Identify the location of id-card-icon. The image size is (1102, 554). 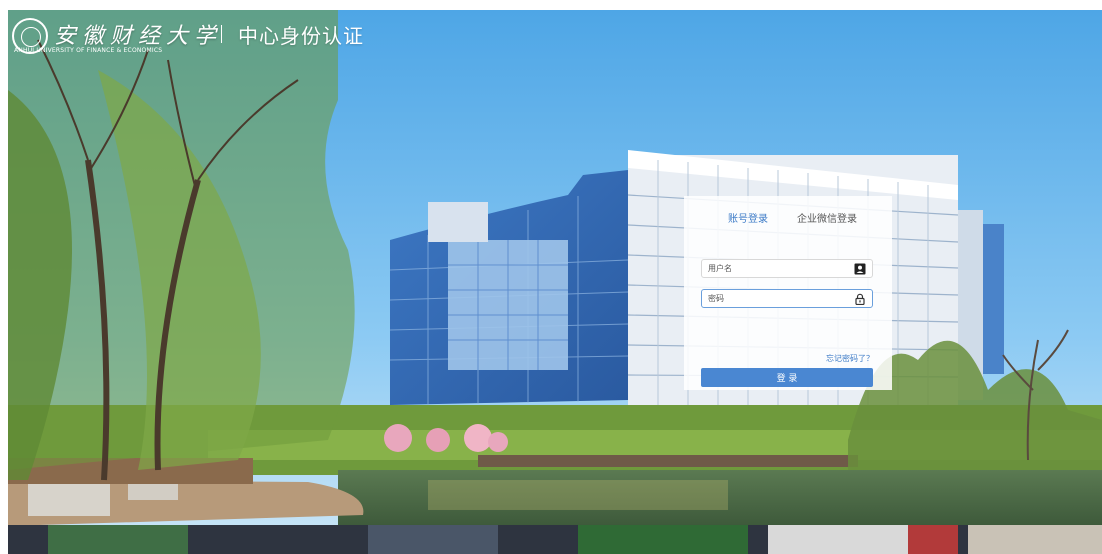
(860, 269).